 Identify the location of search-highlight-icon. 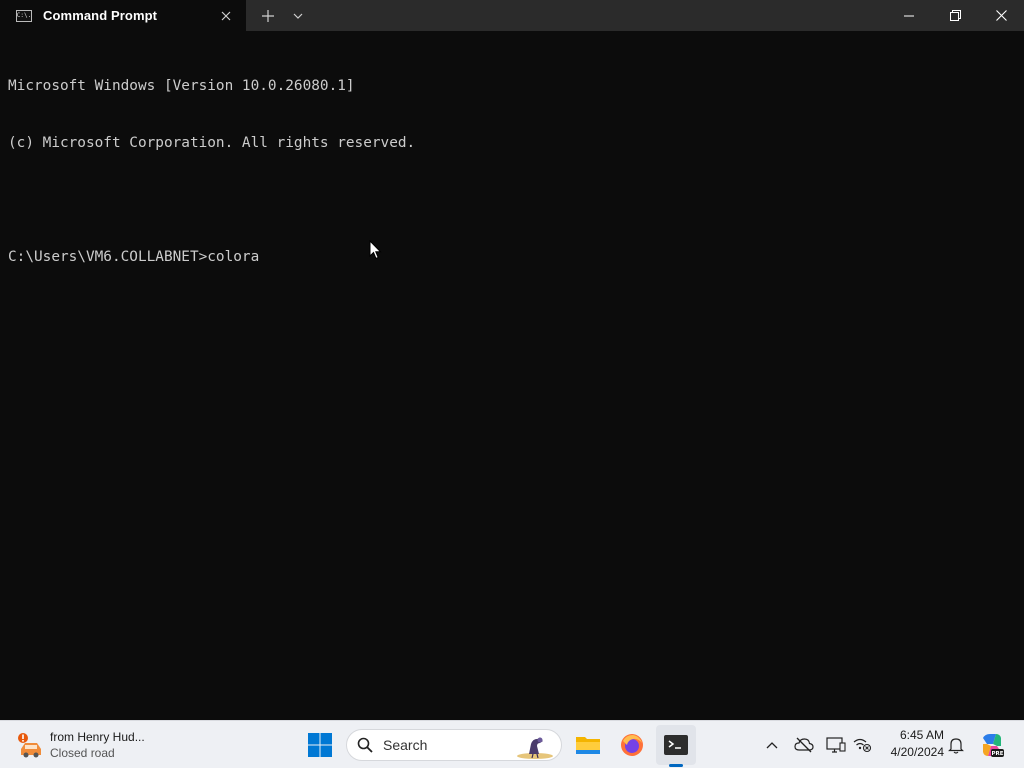
(535, 748).